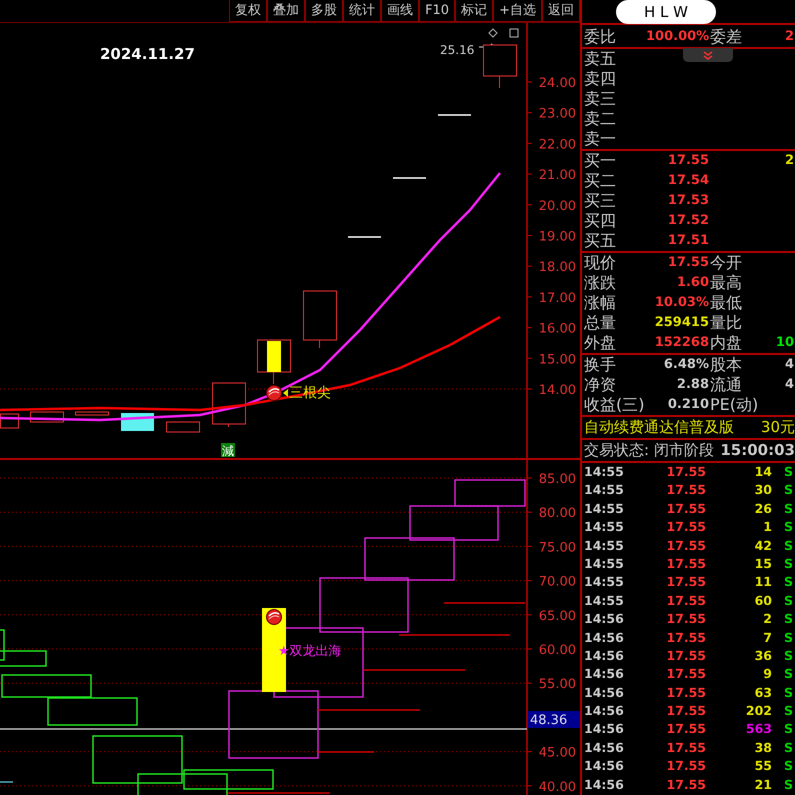  What do you see at coordinates (514, 33) in the screenshot?
I see `square-icon` at bounding box center [514, 33].